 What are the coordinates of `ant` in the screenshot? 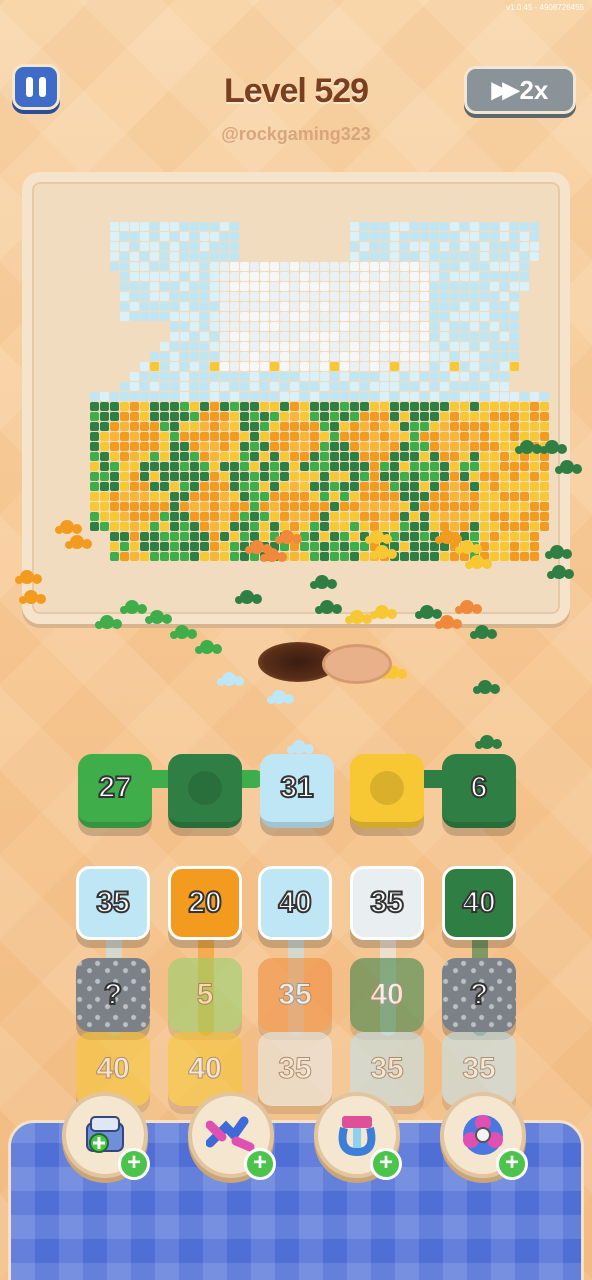 It's located at (229, 679).